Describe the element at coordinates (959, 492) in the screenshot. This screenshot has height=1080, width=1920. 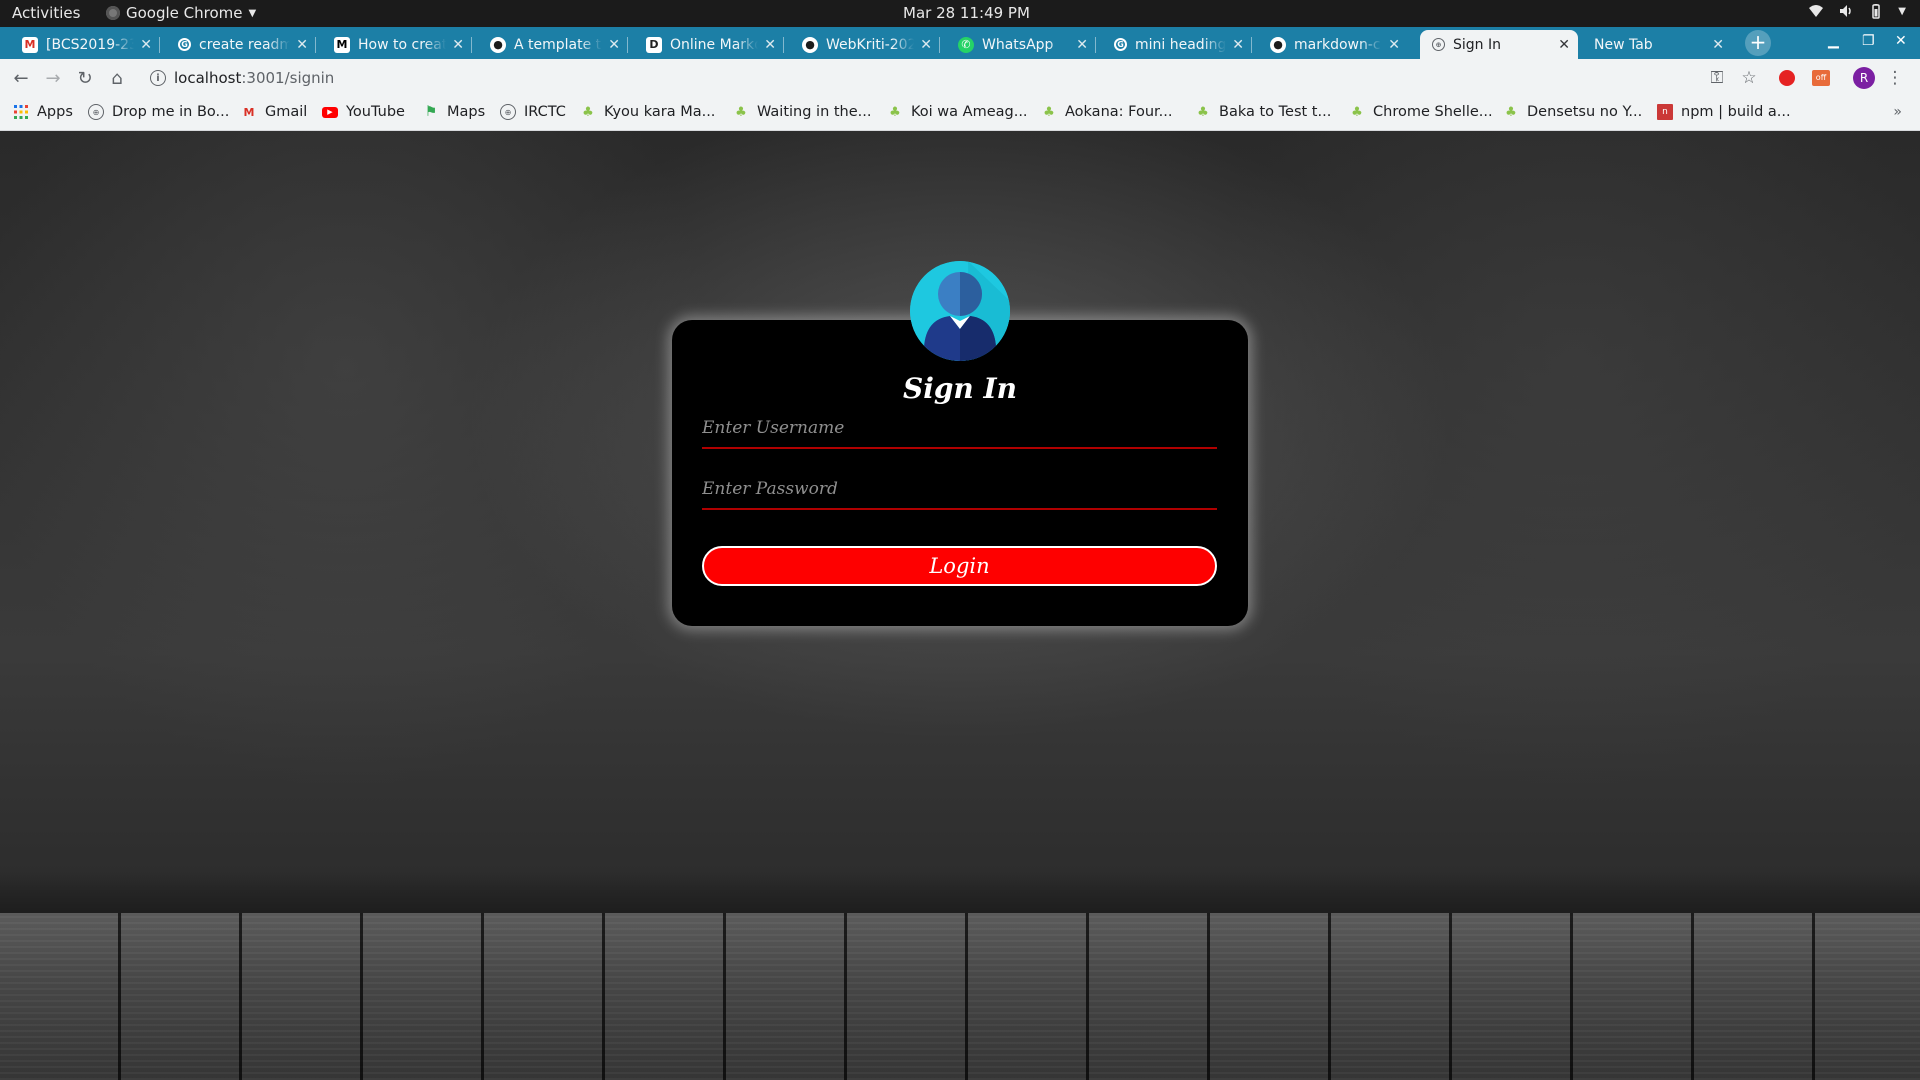
I see `password-input` at that location.